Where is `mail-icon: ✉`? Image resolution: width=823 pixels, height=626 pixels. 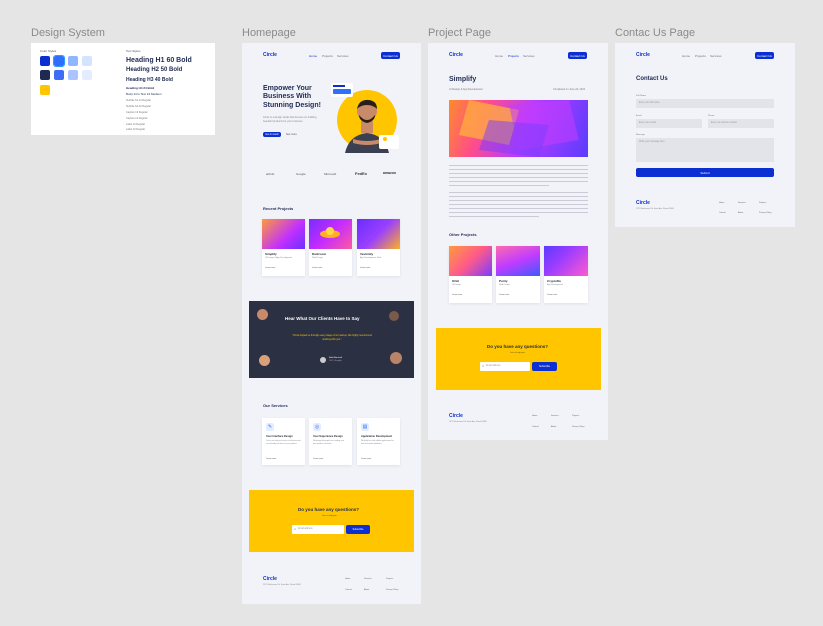
mail-icon: ✉ is located at coordinates (295, 529).